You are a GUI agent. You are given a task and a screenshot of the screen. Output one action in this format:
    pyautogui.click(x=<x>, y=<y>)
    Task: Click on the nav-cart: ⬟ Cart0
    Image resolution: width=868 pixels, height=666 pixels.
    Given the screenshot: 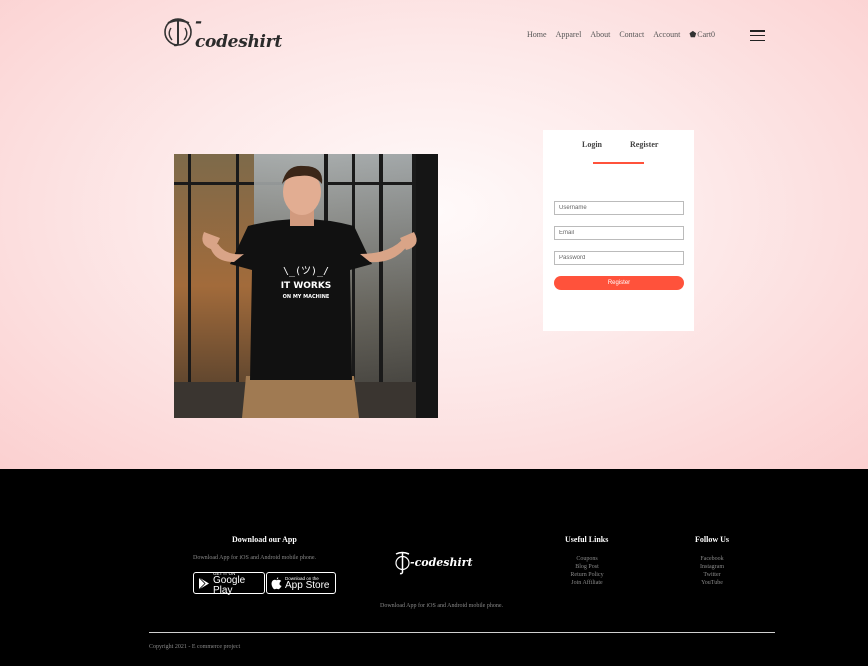 What is the action you would take?
    pyautogui.click(x=702, y=34)
    